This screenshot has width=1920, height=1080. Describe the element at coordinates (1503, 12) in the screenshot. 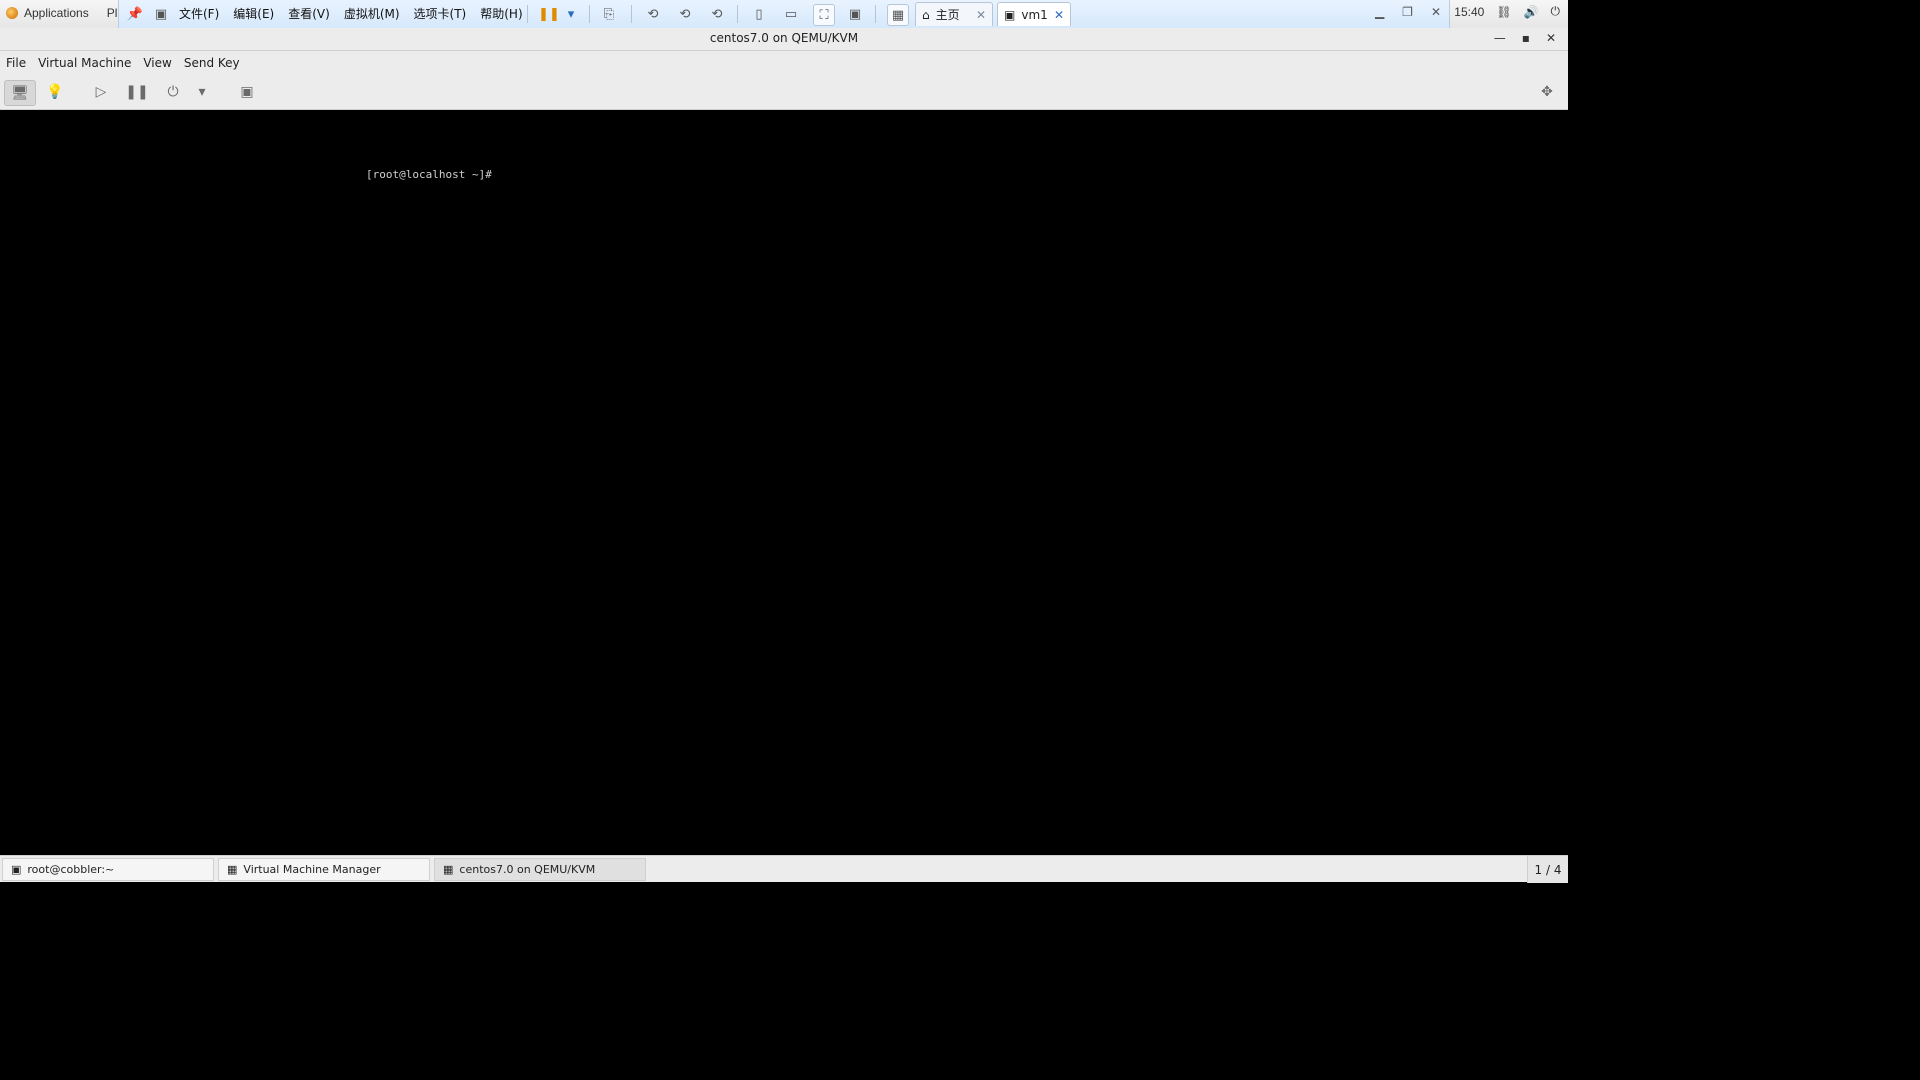

I see `network-icon: ⛓` at that location.